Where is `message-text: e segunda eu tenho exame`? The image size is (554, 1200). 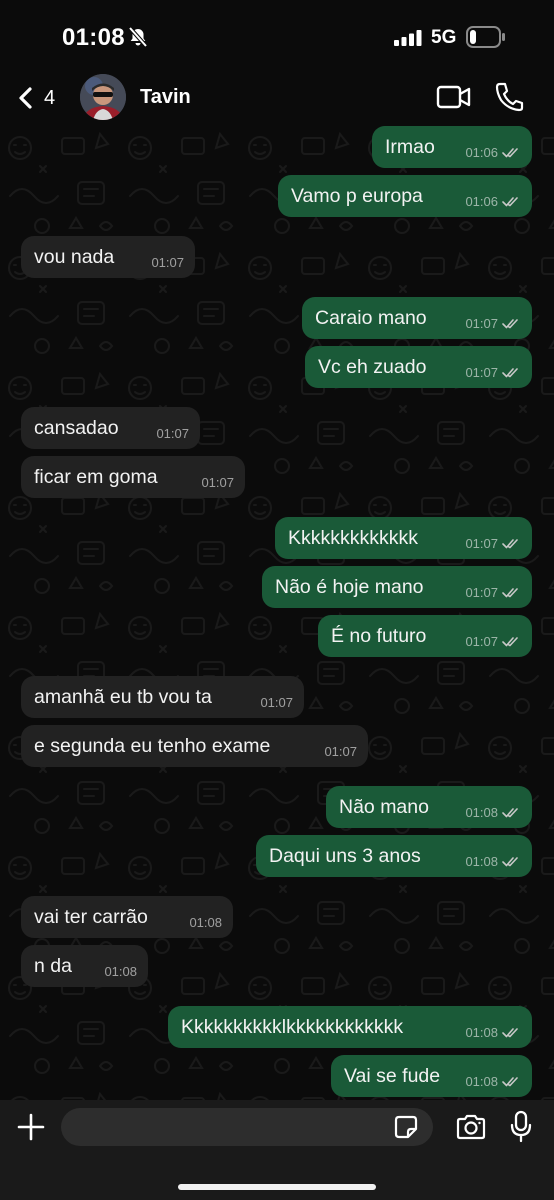 message-text: e segunda eu tenho exame is located at coordinates (152, 746).